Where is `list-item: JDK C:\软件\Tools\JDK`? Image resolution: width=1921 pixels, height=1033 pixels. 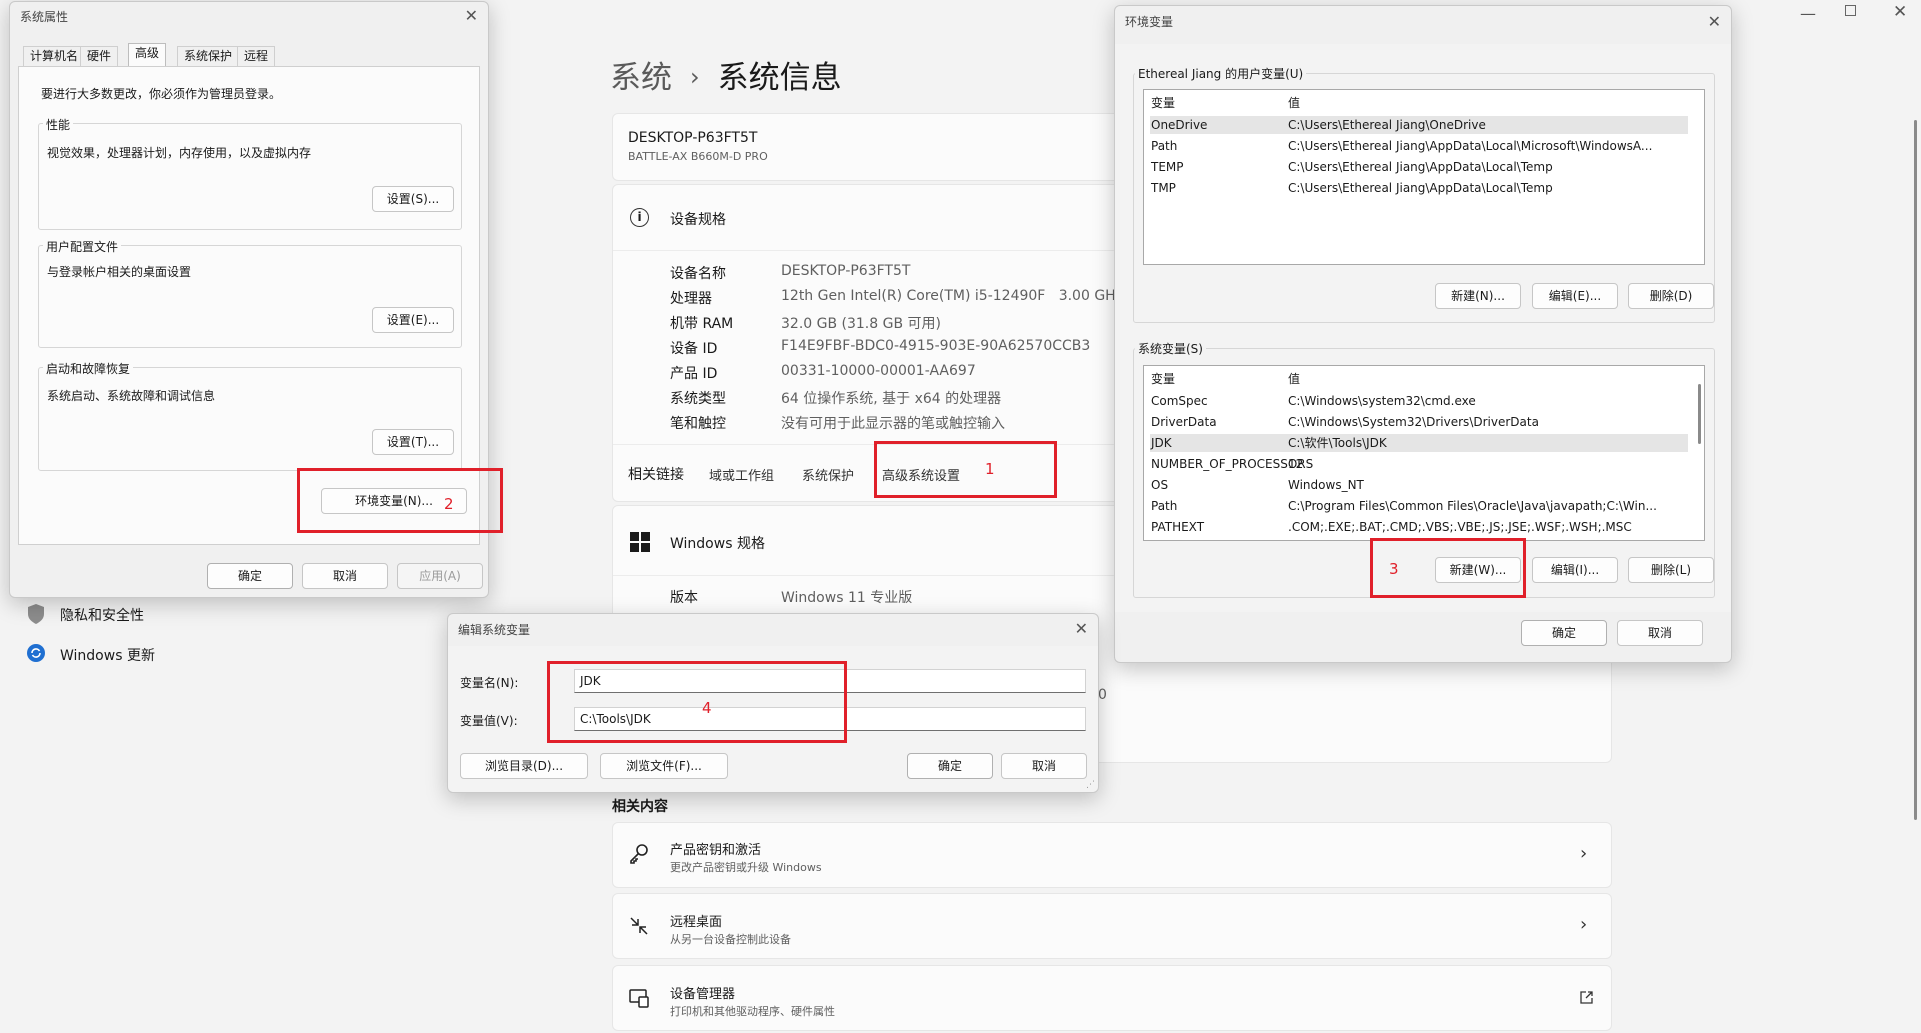
list-item: JDK C:\软件\Tools\JDK is located at coordinates (1419, 443).